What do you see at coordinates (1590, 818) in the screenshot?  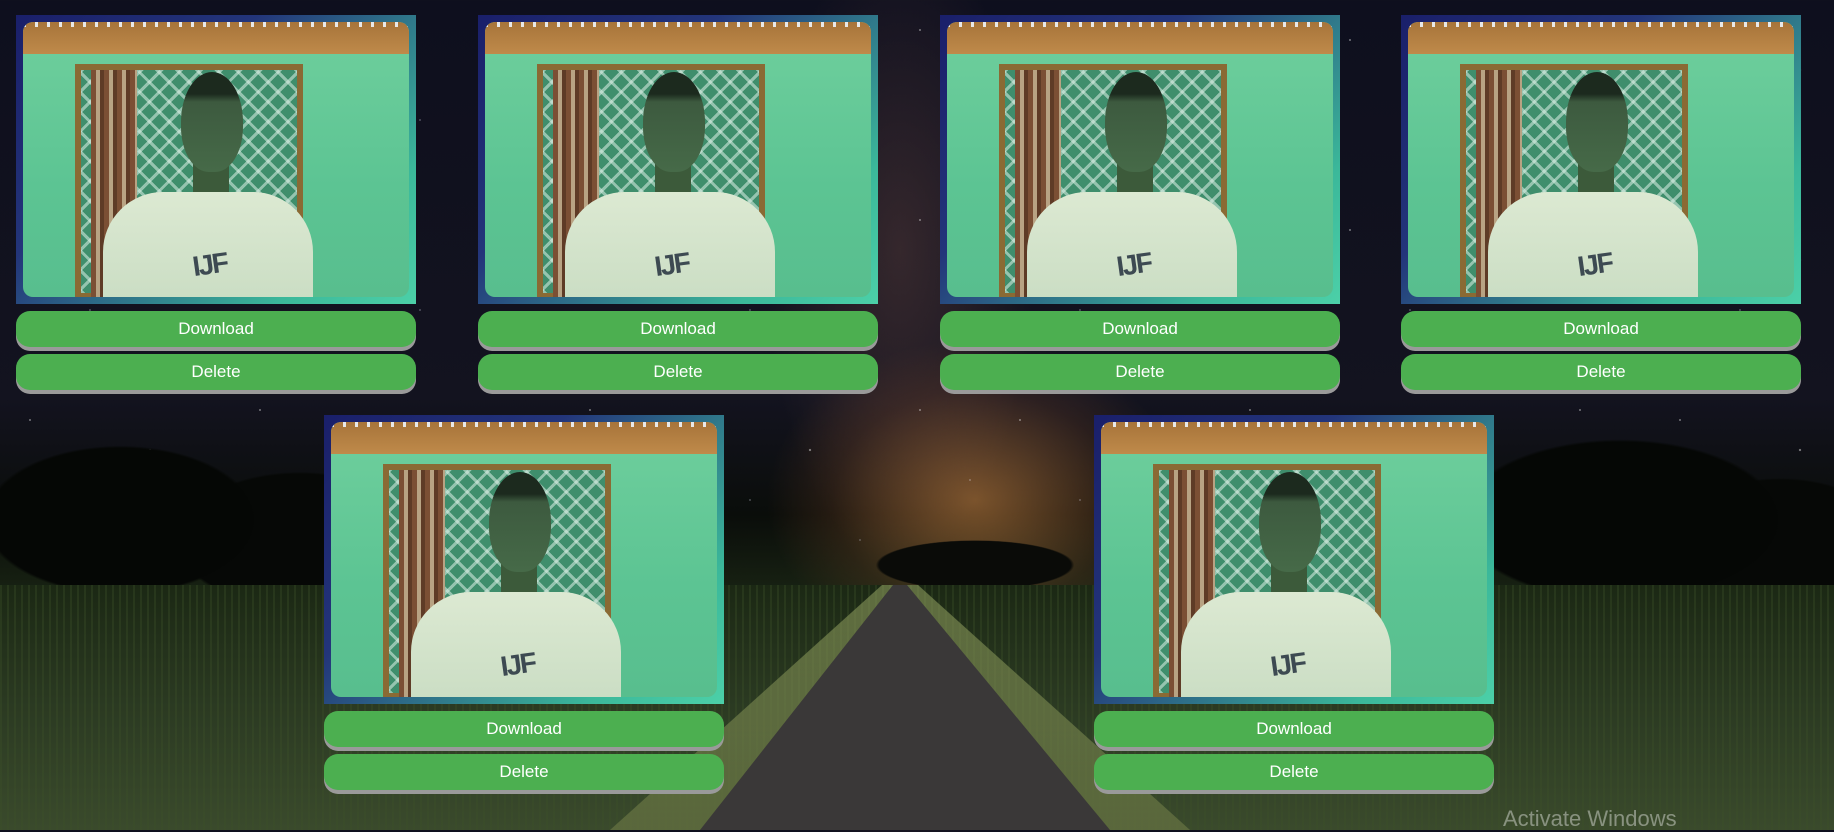 I see `activate-windows-watermark: Activate Windows` at bounding box center [1590, 818].